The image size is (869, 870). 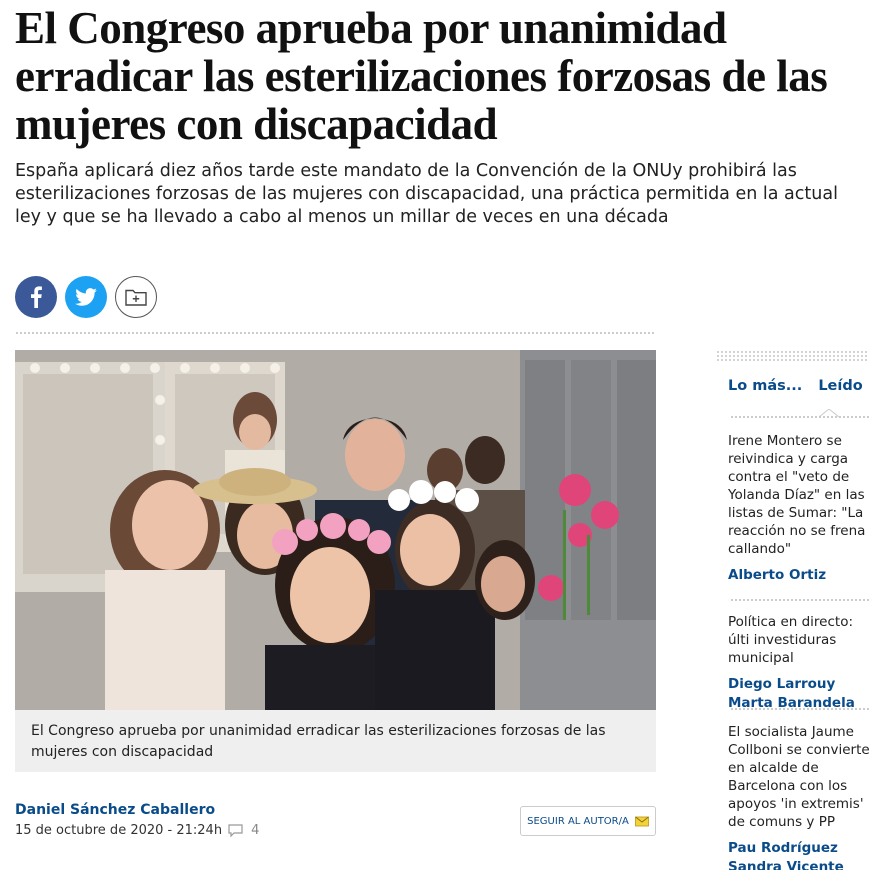 I want to click on facebook-share-button, so click(x=36, y=297).